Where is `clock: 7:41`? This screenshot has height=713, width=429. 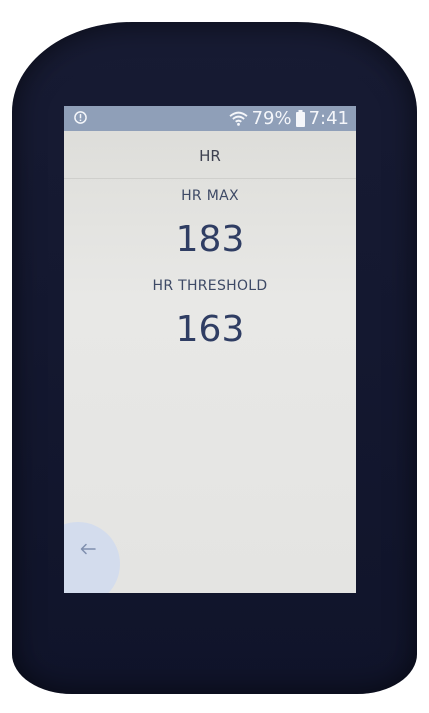
clock: 7:41 is located at coordinates (328, 118).